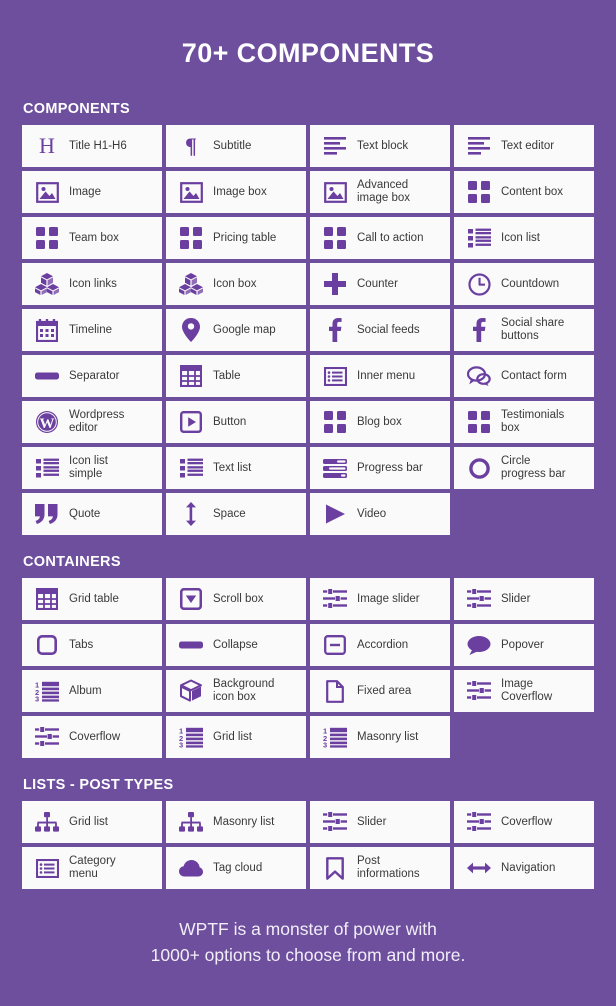  What do you see at coordinates (47, 645) in the screenshot?
I see `rounded-square-icon` at bounding box center [47, 645].